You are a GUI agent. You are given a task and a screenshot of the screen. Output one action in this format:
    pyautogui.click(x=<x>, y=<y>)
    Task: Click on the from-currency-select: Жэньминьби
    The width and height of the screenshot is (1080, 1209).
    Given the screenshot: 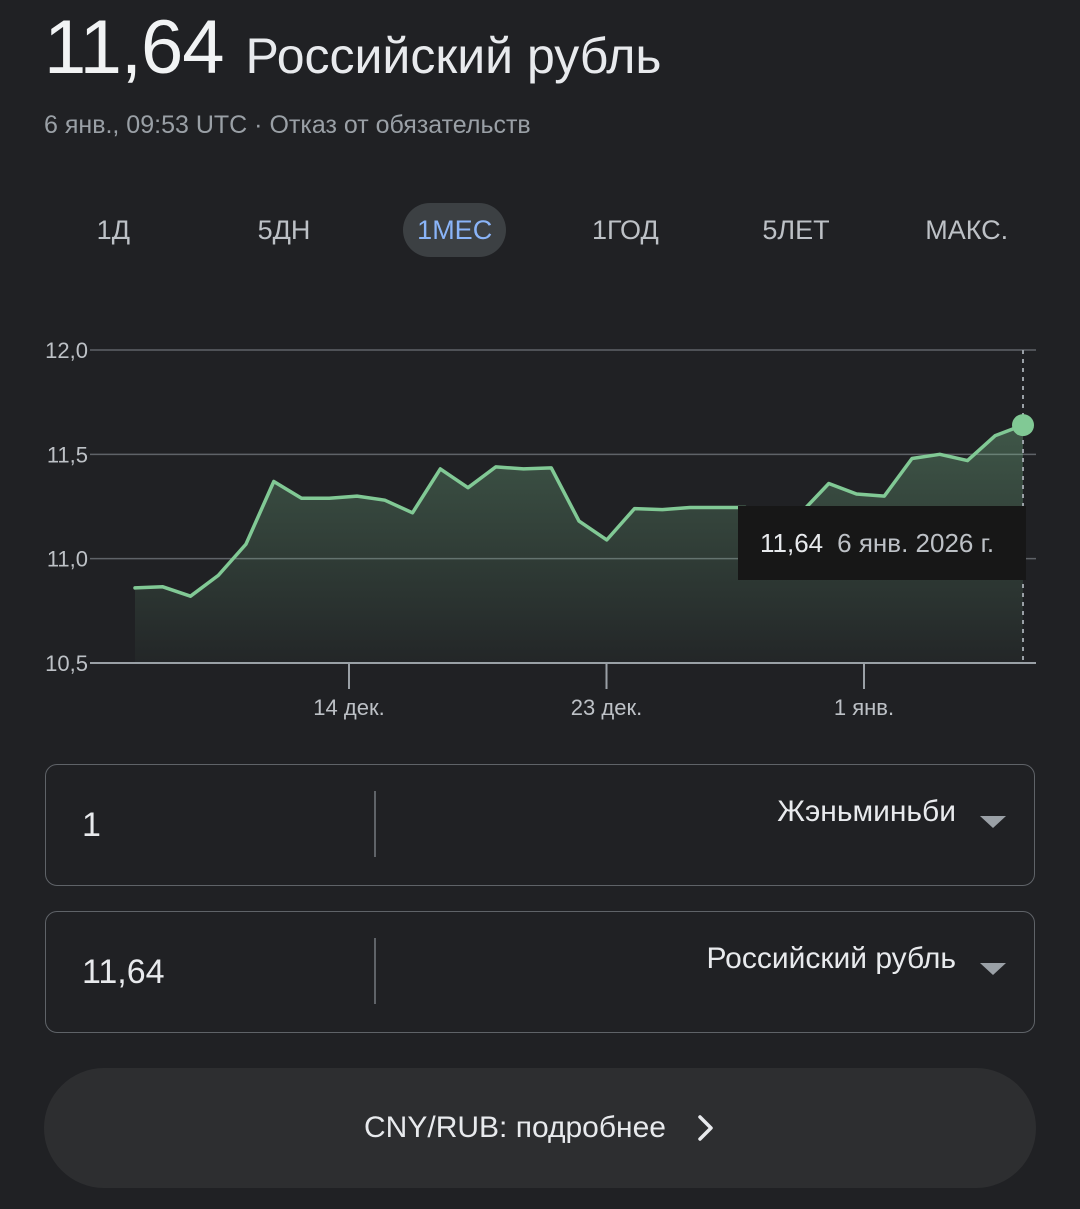 What is the action you would take?
    pyautogui.click(x=891, y=812)
    